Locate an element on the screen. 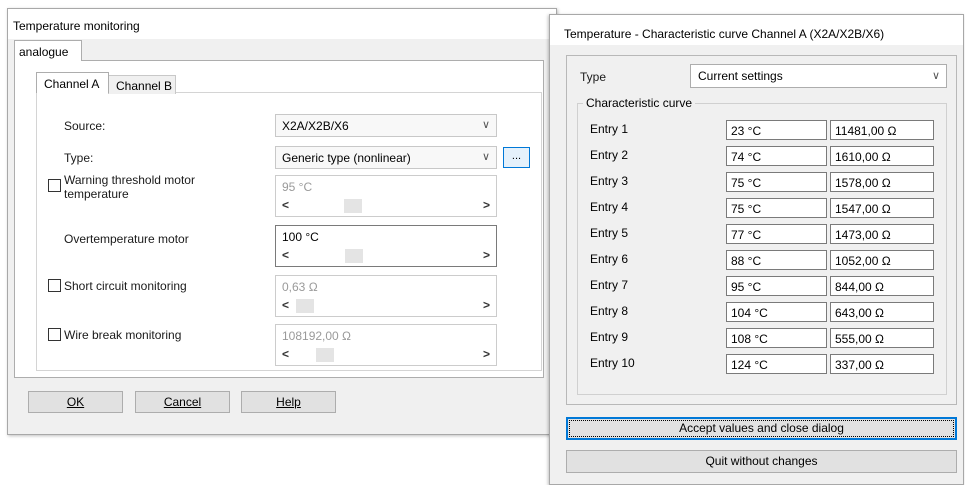 Image resolution: width=965 pixels, height=485 pixels. short-circuit-value: 0,63 Ω is located at coordinates (300, 287).